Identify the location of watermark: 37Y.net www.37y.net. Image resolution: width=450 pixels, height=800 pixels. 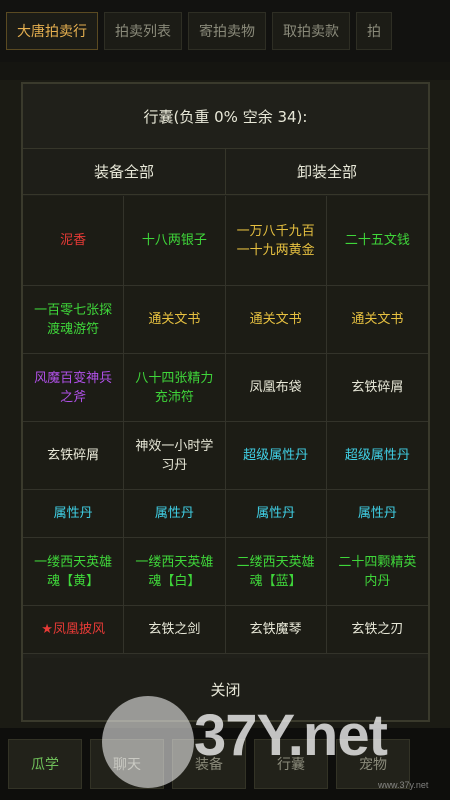
(267, 742).